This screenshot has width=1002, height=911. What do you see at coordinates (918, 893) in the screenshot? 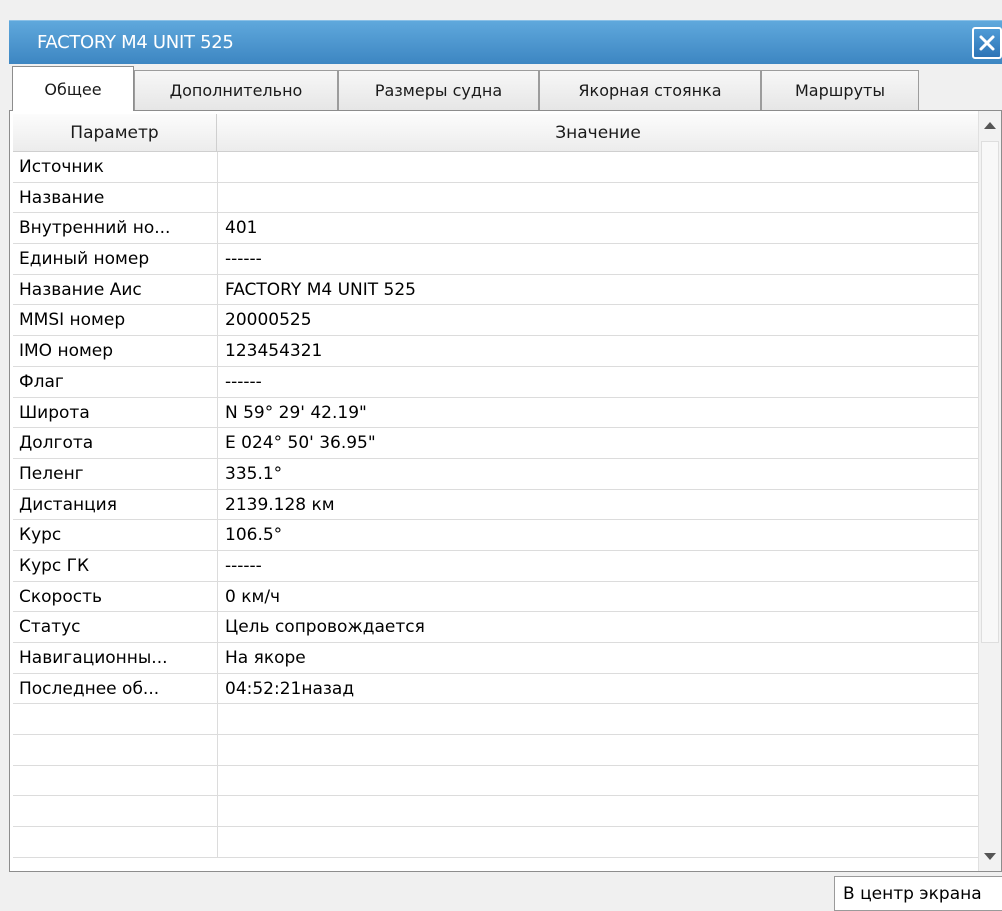
I see `center-screen-button: В центр экрана` at bounding box center [918, 893].